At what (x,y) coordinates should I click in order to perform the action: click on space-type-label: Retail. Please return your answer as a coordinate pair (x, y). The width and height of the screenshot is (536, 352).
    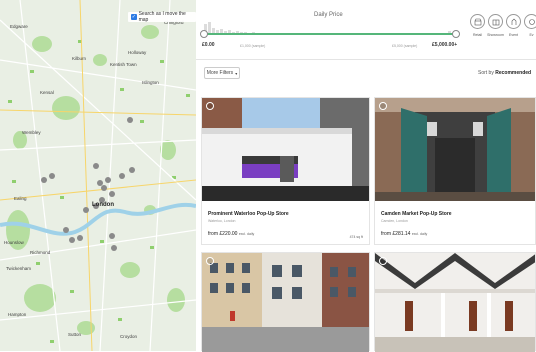
    Looking at the image, I should click on (477, 35).